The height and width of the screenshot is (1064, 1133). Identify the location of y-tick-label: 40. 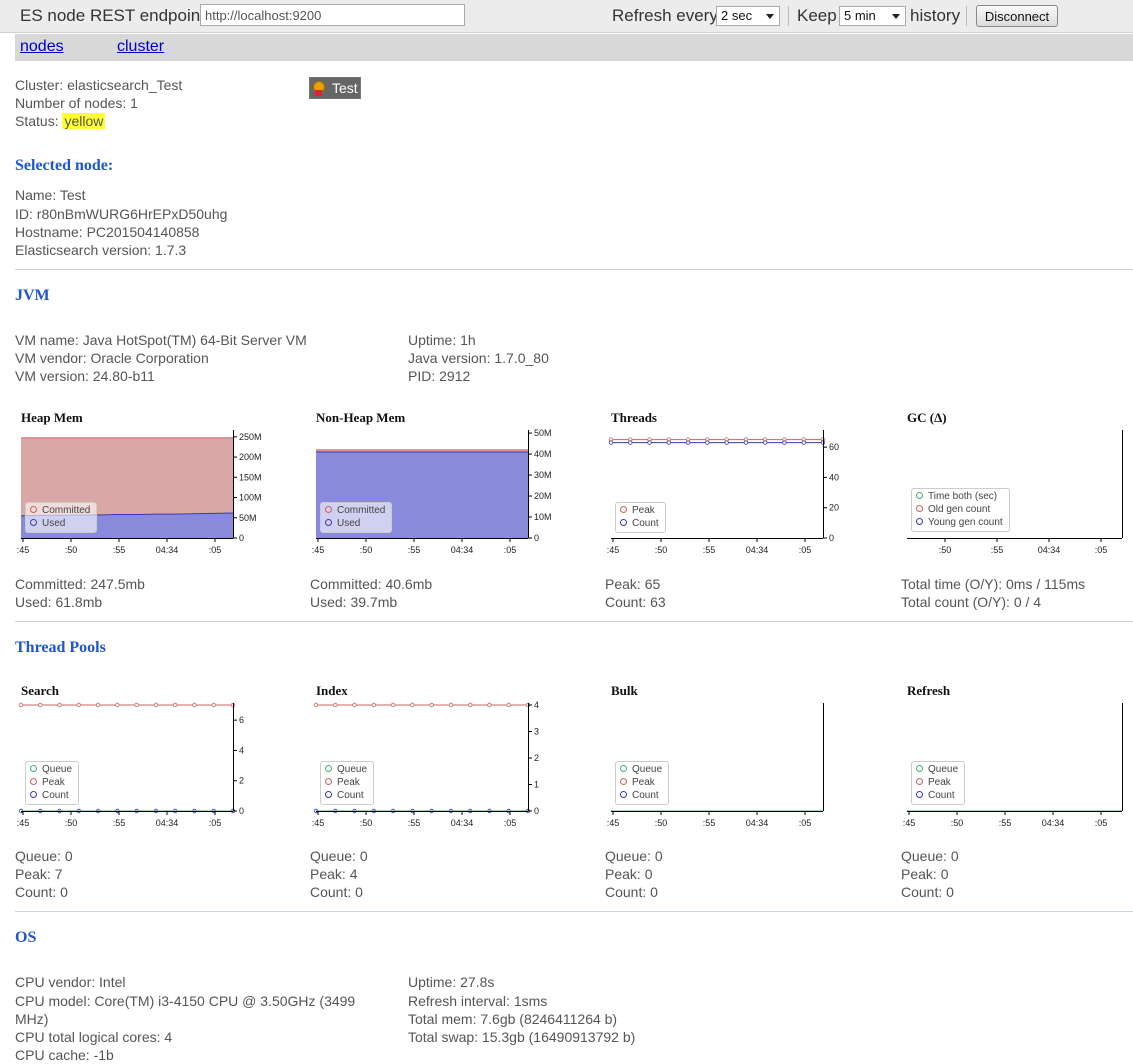
(834, 477).